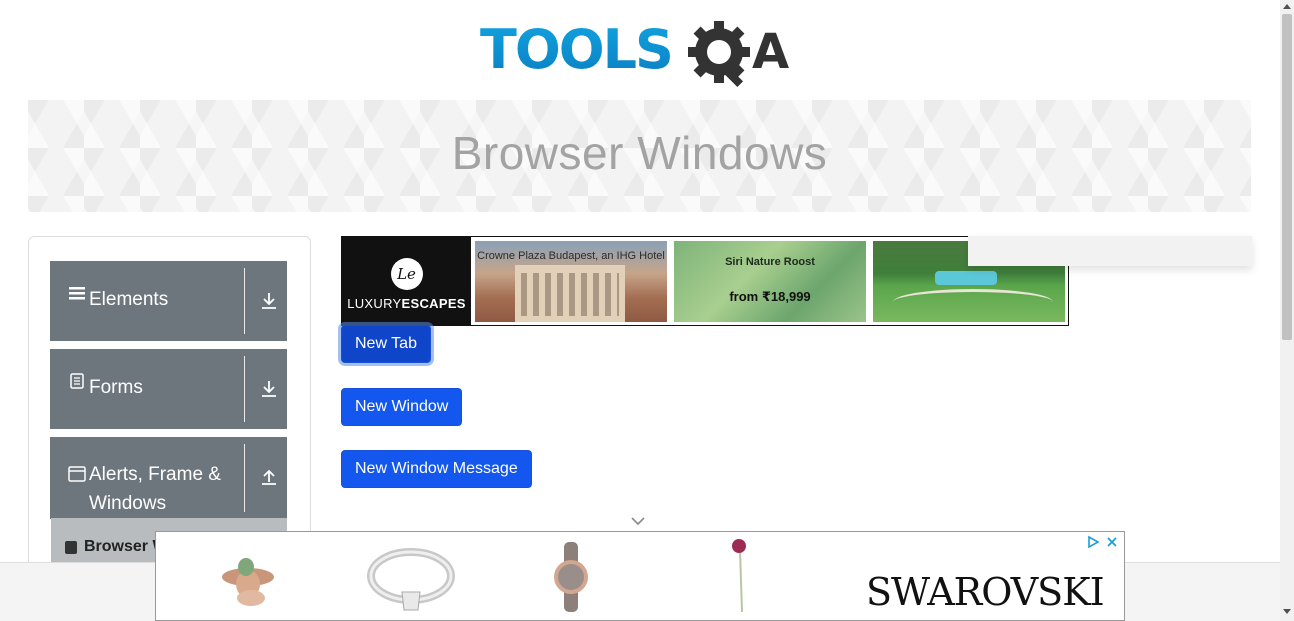 The width and height of the screenshot is (1294, 621). I want to click on scrollbar-thumb, so click(1287, 177).